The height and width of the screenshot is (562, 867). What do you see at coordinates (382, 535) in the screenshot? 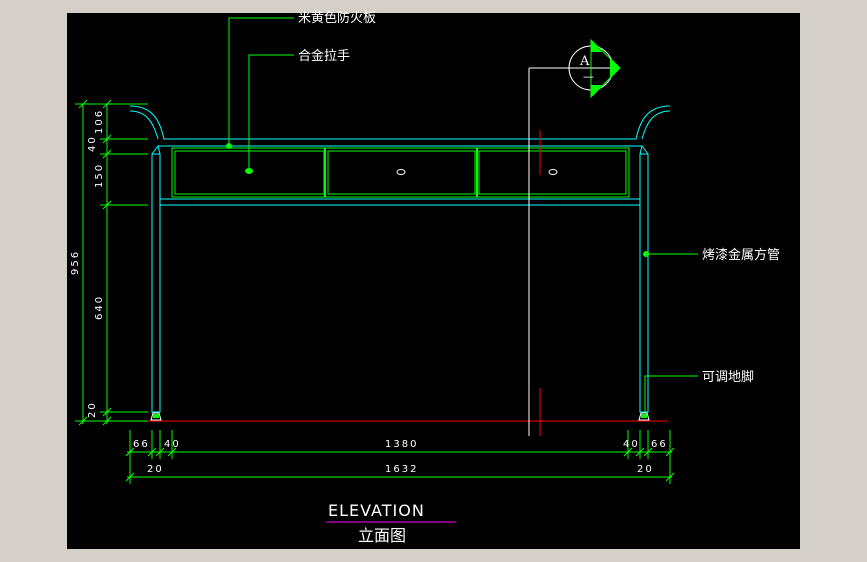
I see `title-chinese: 立面图` at bounding box center [382, 535].